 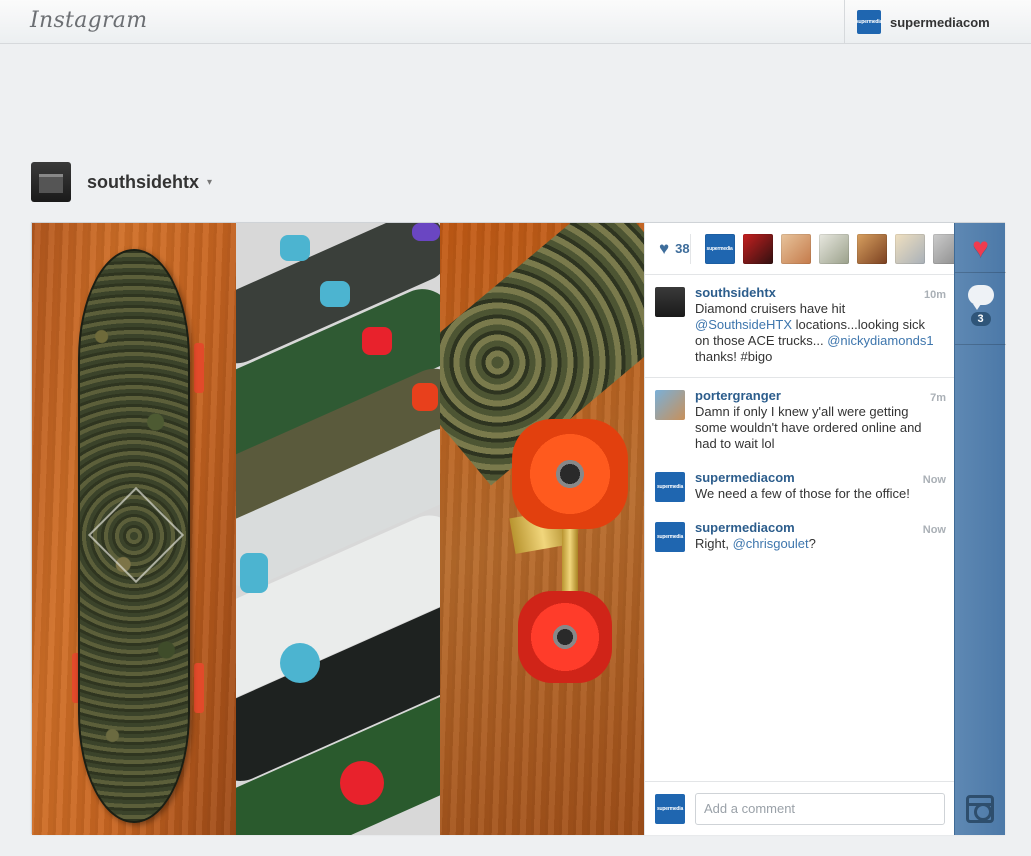 What do you see at coordinates (51, 182) in the screenshot?
I see `owner-avatar` at bounding box center [51, 182].